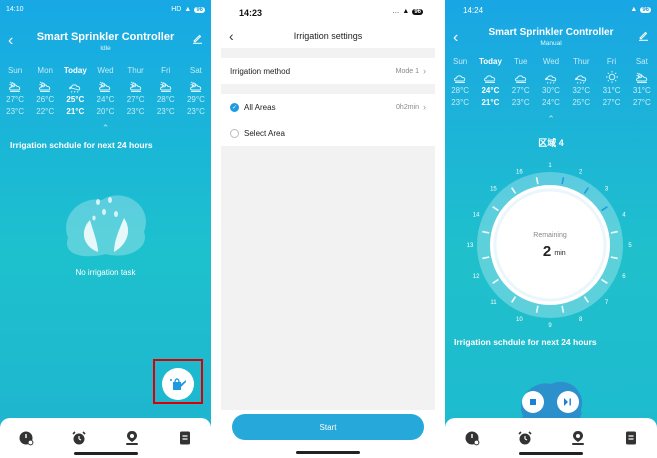  What do you see at coordinates (328, 107) in the screenshot?
I see `all-areas-row: ✓ All Areas 0h2min ›` at bounding box center [328, 107].